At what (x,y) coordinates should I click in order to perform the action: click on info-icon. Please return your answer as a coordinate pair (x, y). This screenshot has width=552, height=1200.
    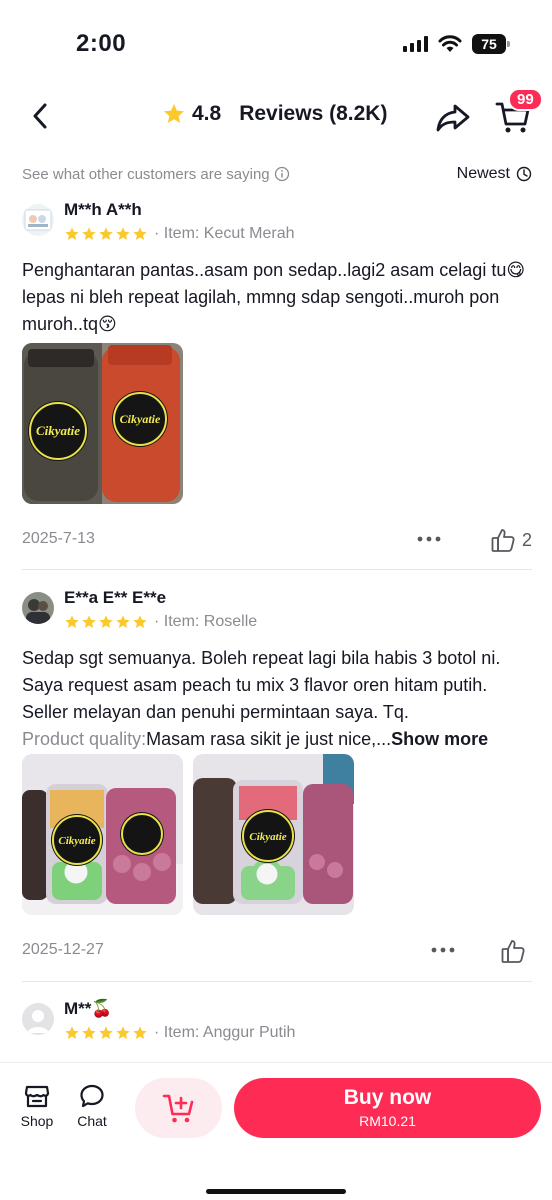
    Looking at the image, I should click on (281, 174).